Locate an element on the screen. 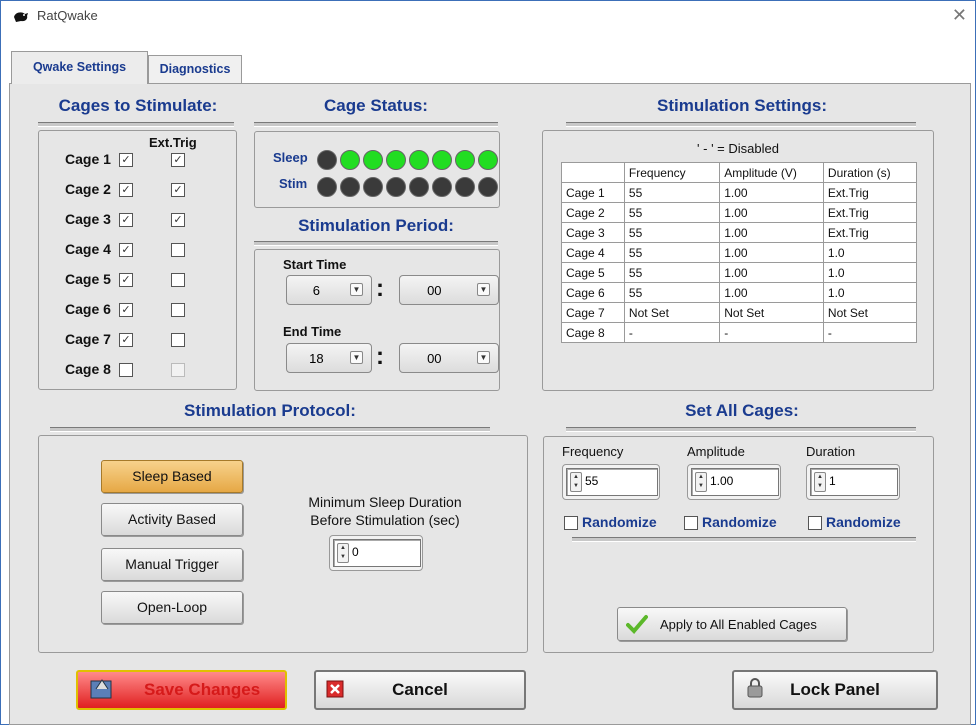 The height and width of the screenshot is (725, 976). tab-diagnostics: Diagnostics is located at coordinates (195, 69).